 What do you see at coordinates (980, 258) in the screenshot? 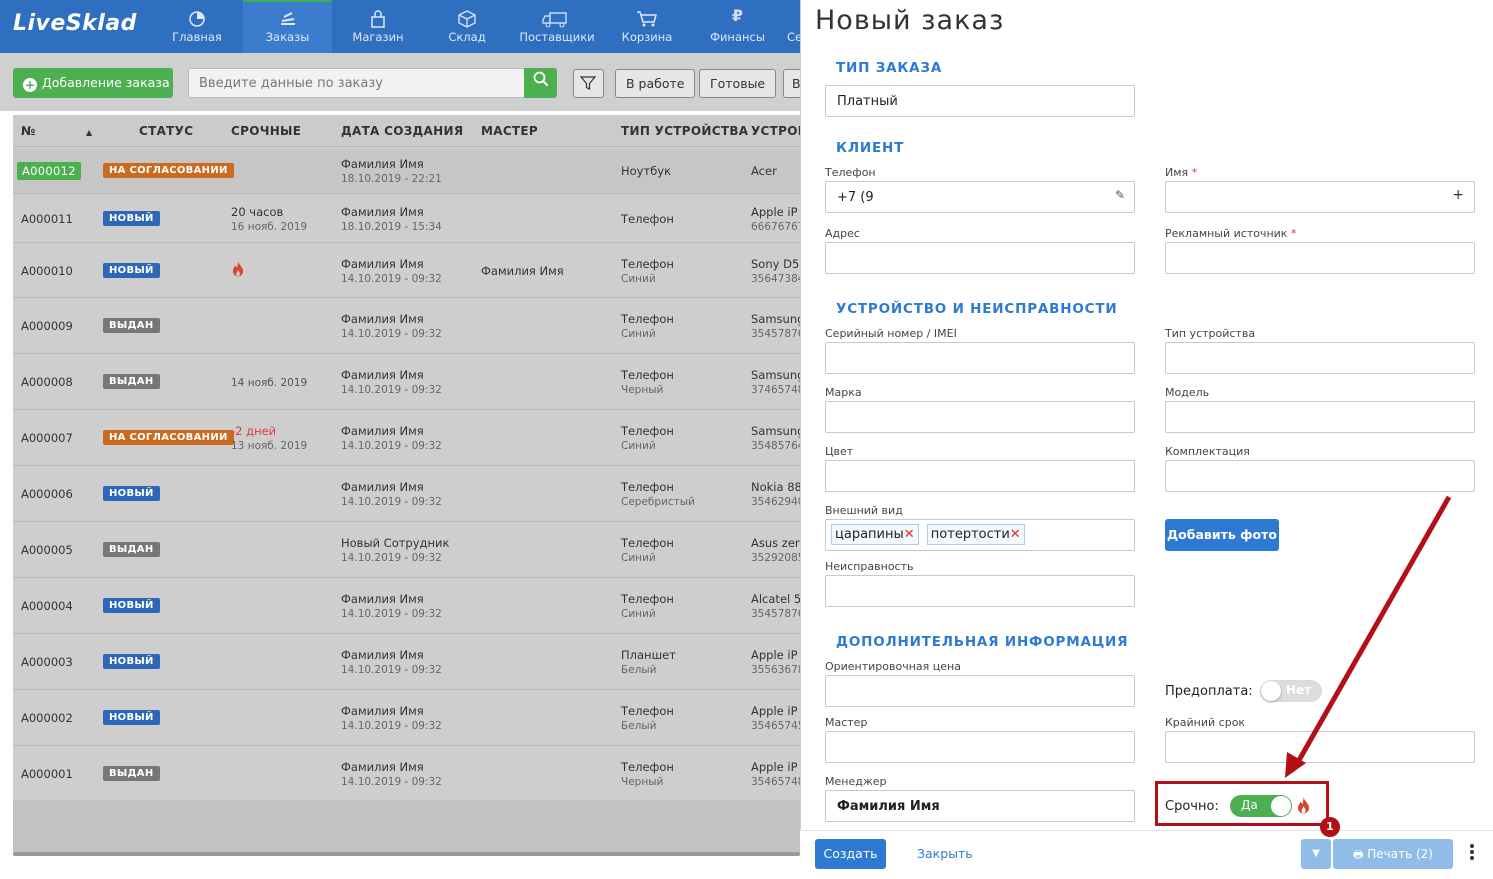
I see `address-field` at bounding box center [980, 258].